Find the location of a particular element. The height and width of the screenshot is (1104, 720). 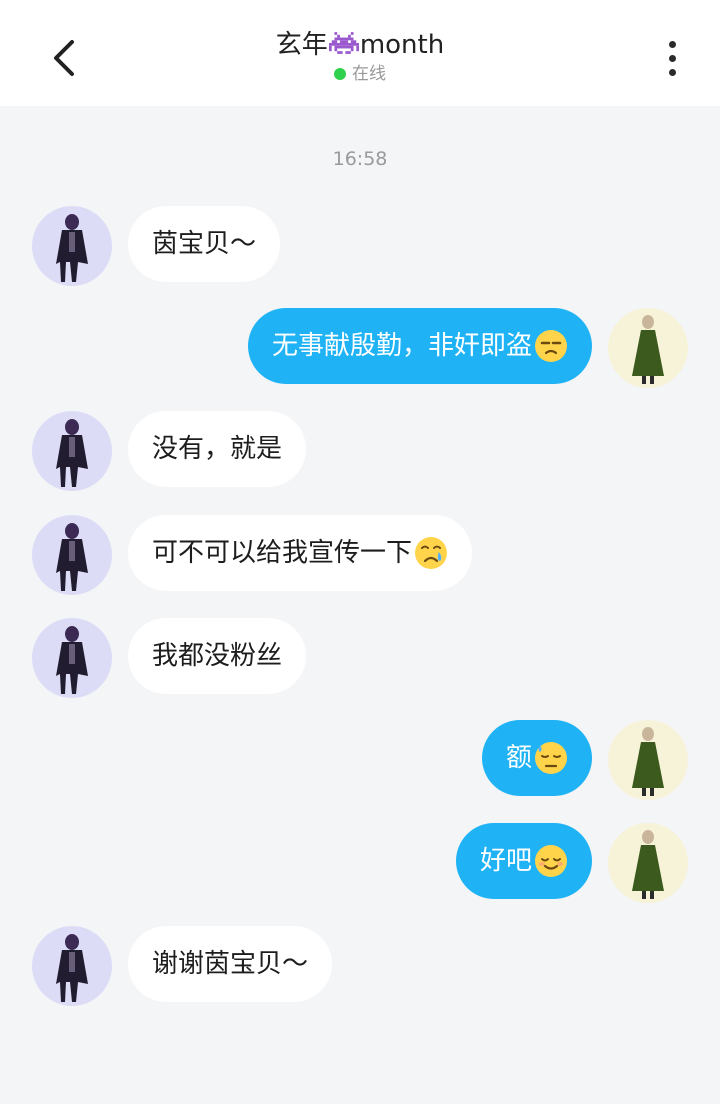

message-text: 谢谢茵宝贝～ is located at coordinates (230, 964).